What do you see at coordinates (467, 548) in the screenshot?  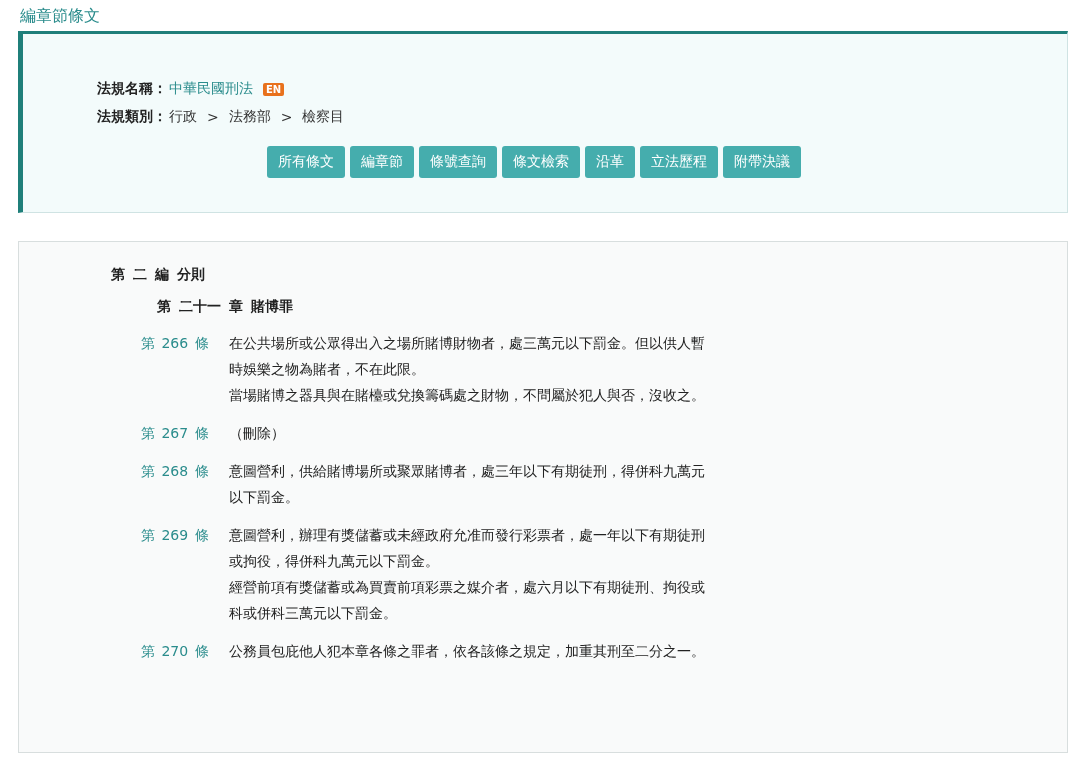 I see `article-paragraph: 意圖營利，辦理有獎儲蓄或未經政府允准而發行彩票者，處一年以下有期徒刑或拘役，得併科九萬元以下罰金。` at bounding box center [467, 548].